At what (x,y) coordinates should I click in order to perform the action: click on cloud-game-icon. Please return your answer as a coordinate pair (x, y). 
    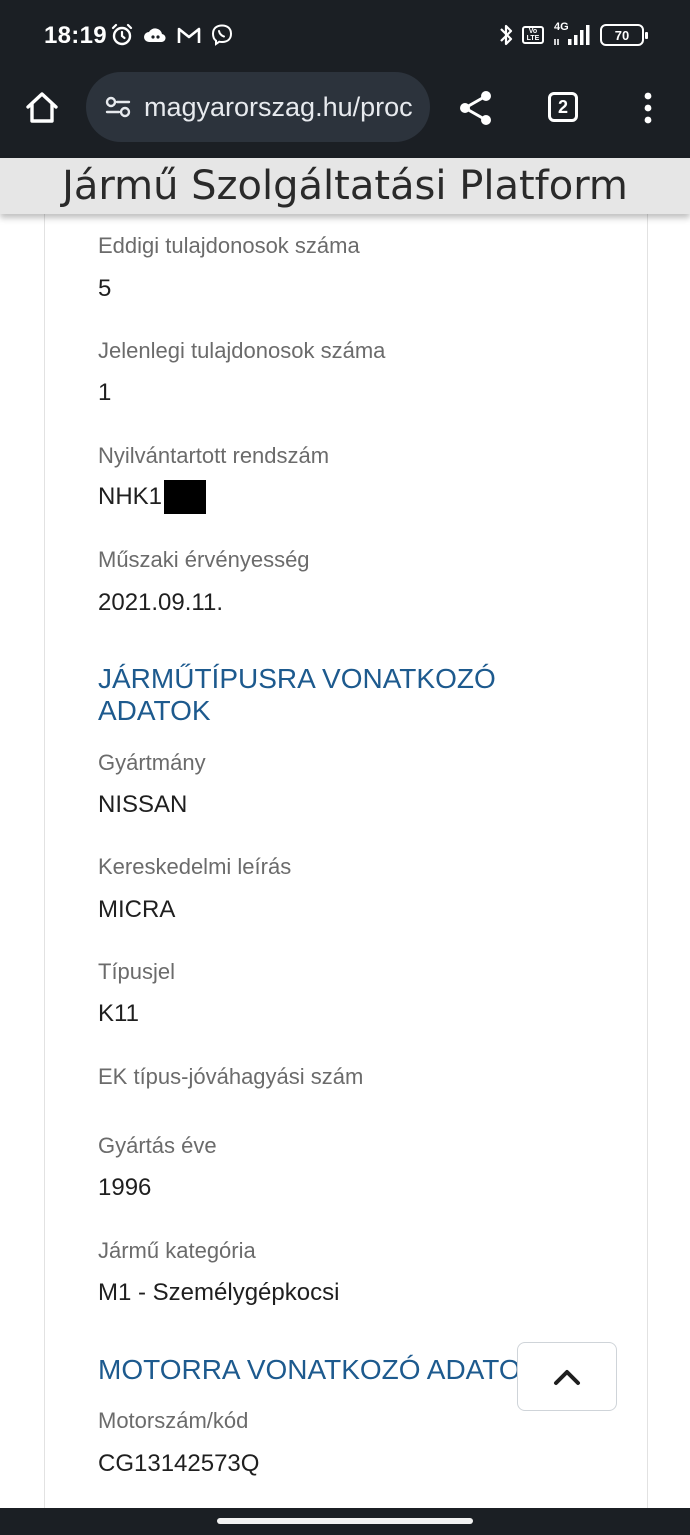
    Looking at the image, I should click on (155, 35).